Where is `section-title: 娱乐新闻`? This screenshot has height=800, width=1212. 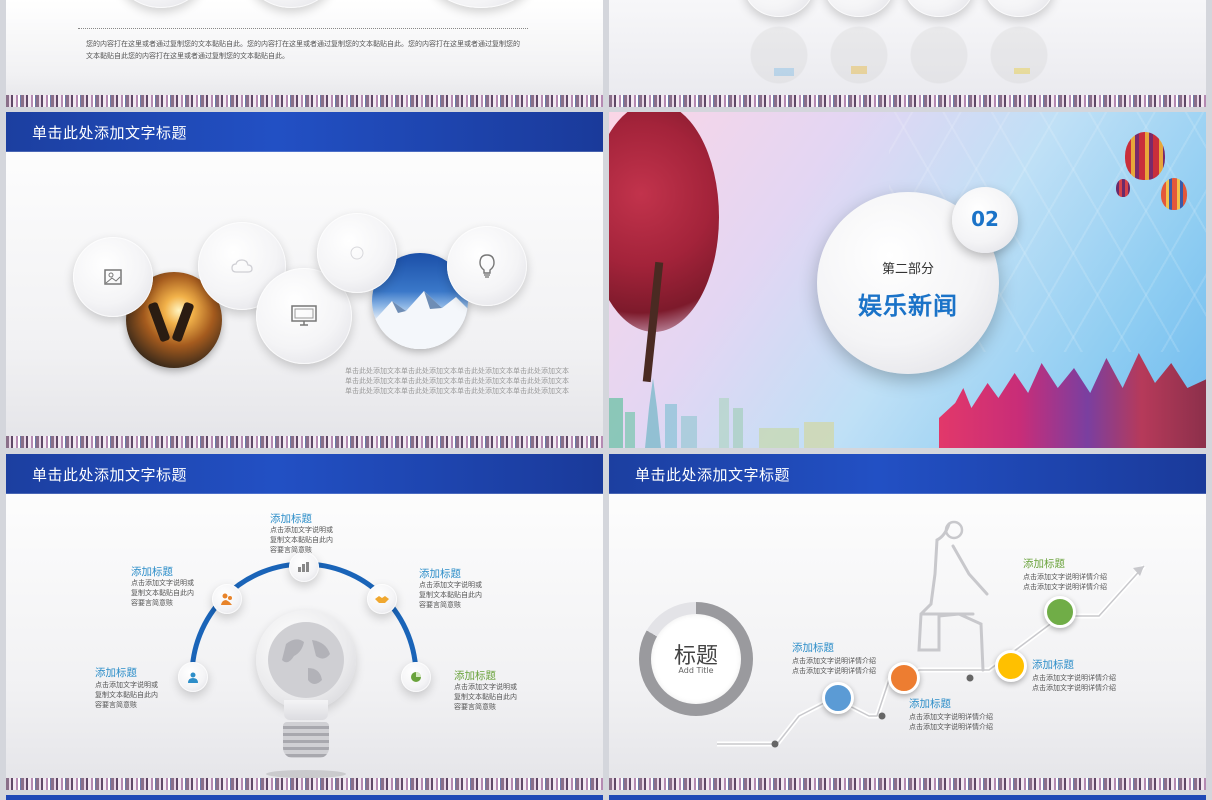 section-title: 娱乐新闻 is located at coordinates (908, 306).